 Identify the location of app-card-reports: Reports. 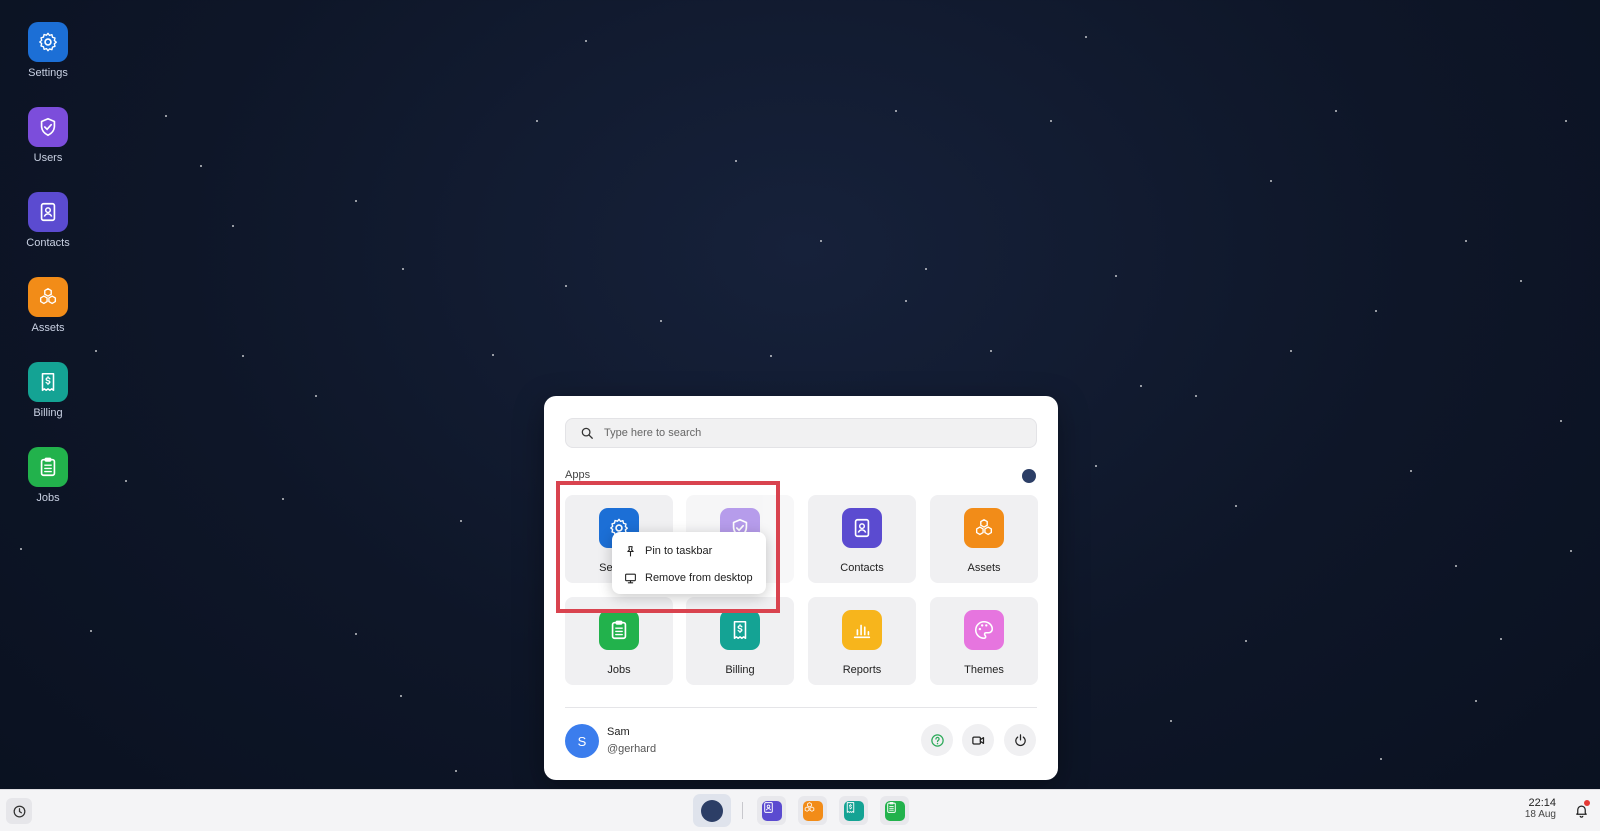
(862, 641).